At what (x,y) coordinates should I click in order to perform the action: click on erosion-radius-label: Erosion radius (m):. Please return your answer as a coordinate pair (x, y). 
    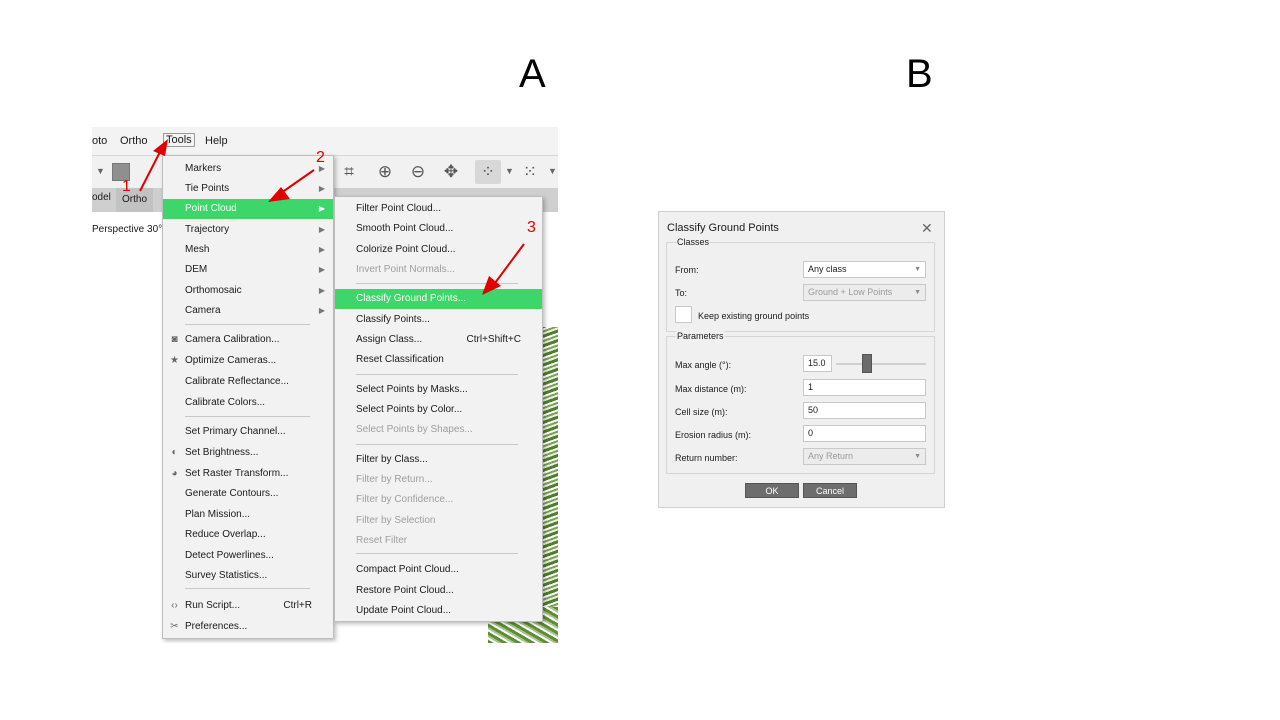
    Looking at the image, I should click on (713, 435).